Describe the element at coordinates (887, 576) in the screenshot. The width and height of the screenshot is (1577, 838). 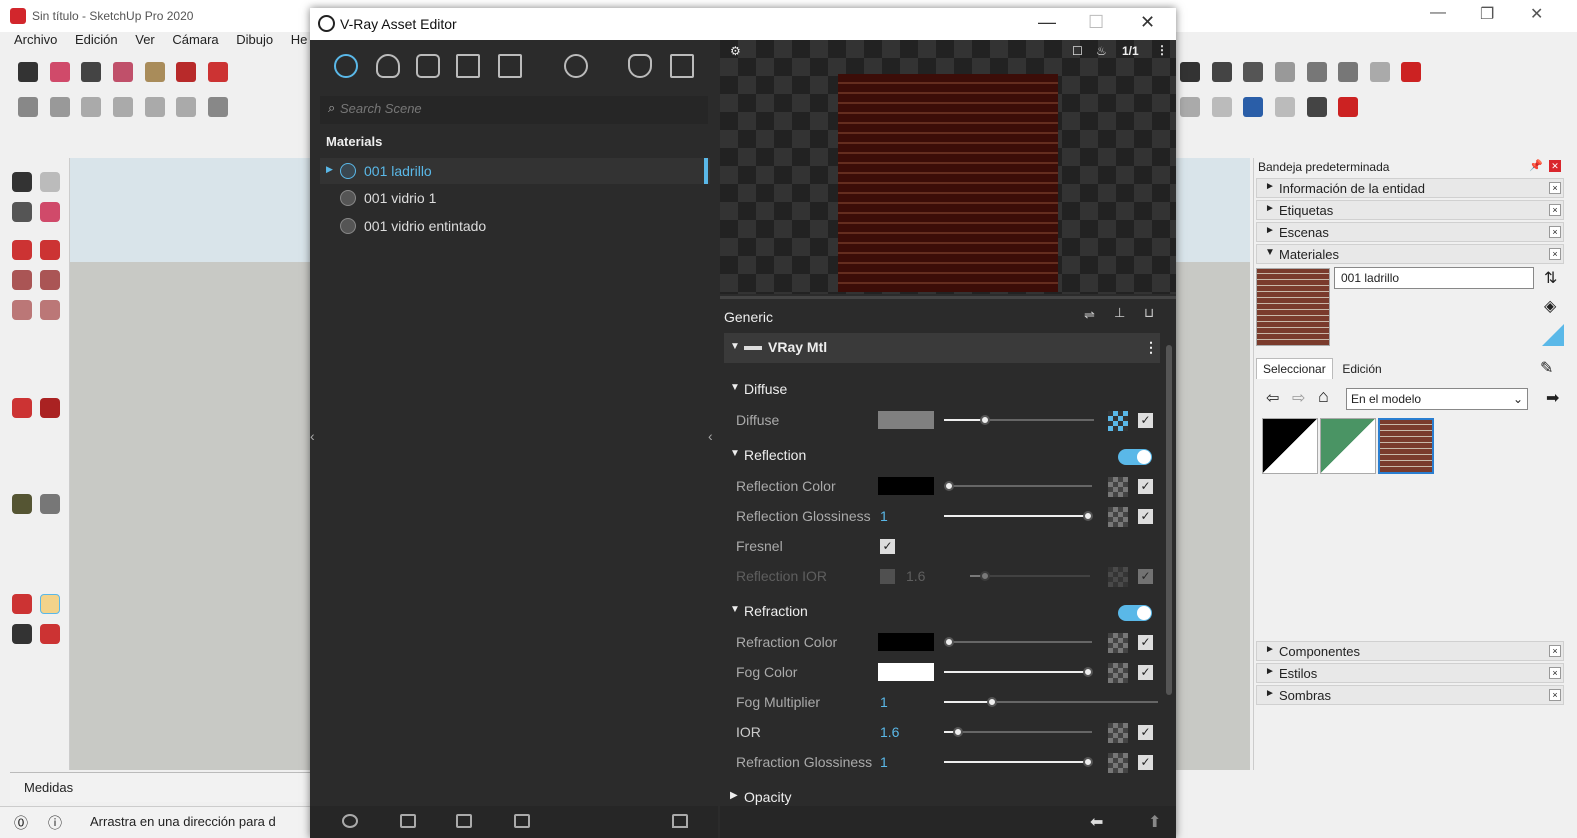
I see `ior-lock-checkbox` at that location.